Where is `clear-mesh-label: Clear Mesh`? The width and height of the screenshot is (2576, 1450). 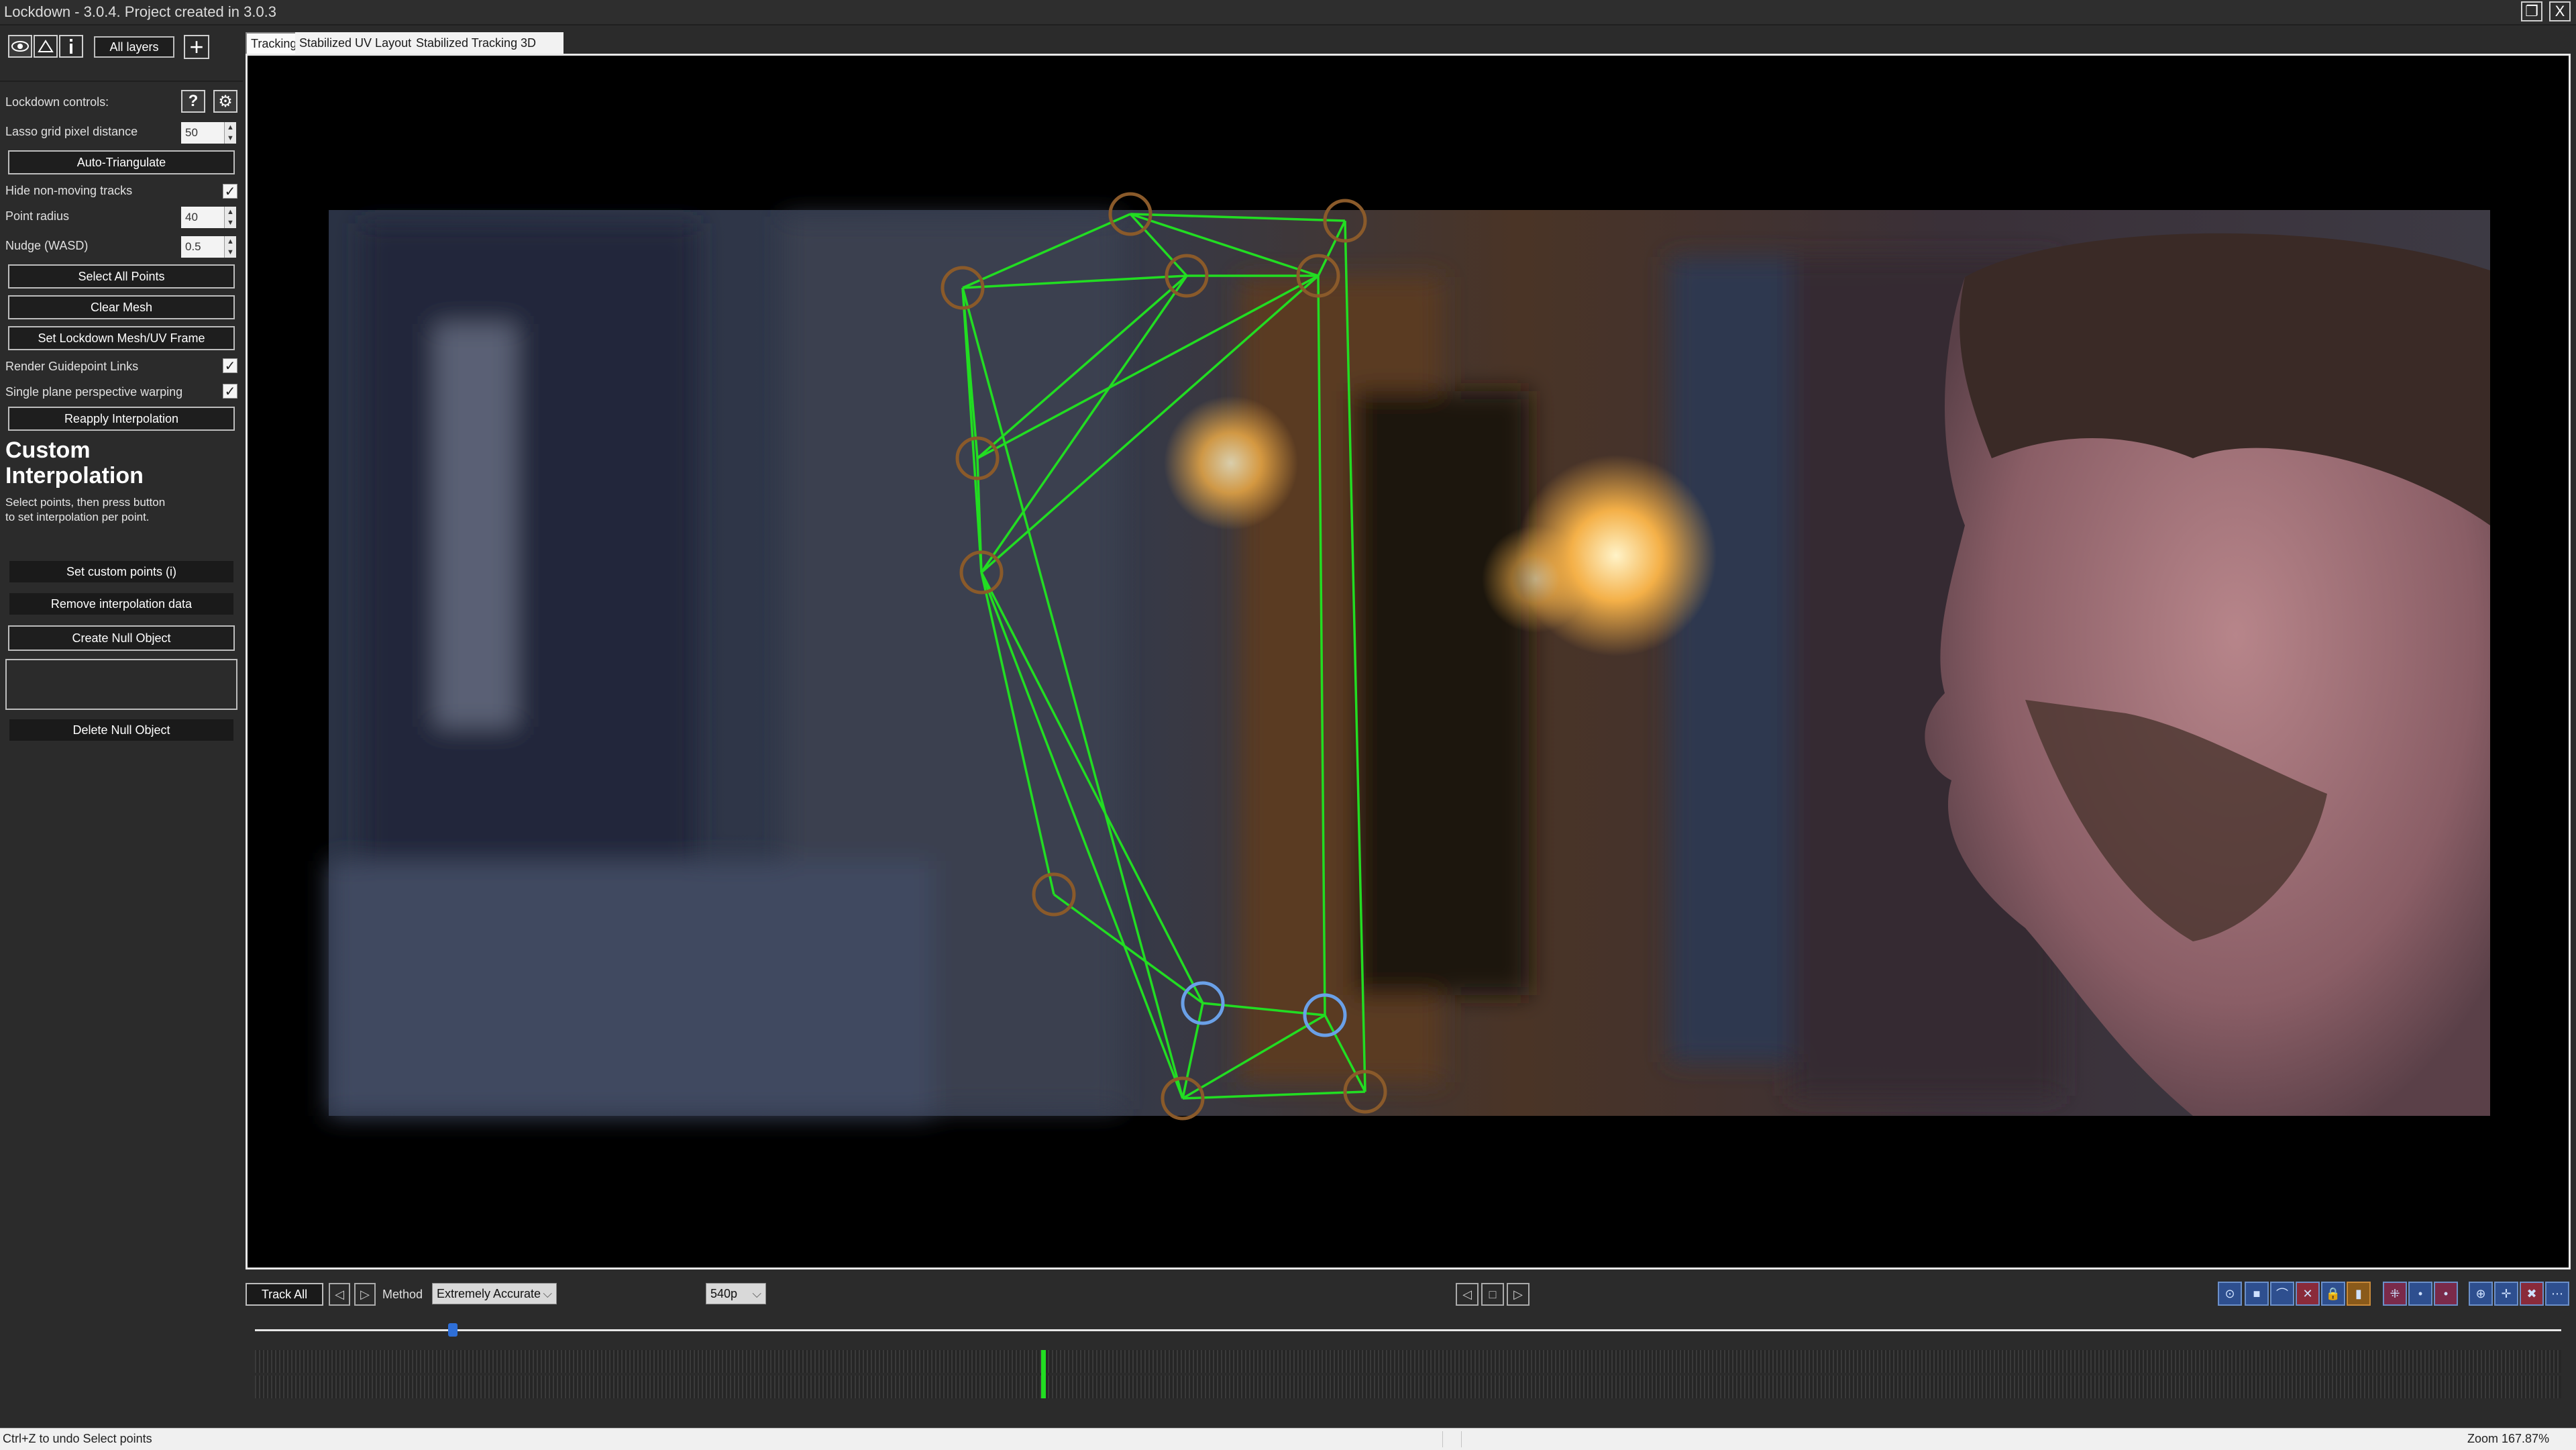 clear-mesh-label: Clear Mesh is located at coordinates (121, 307).